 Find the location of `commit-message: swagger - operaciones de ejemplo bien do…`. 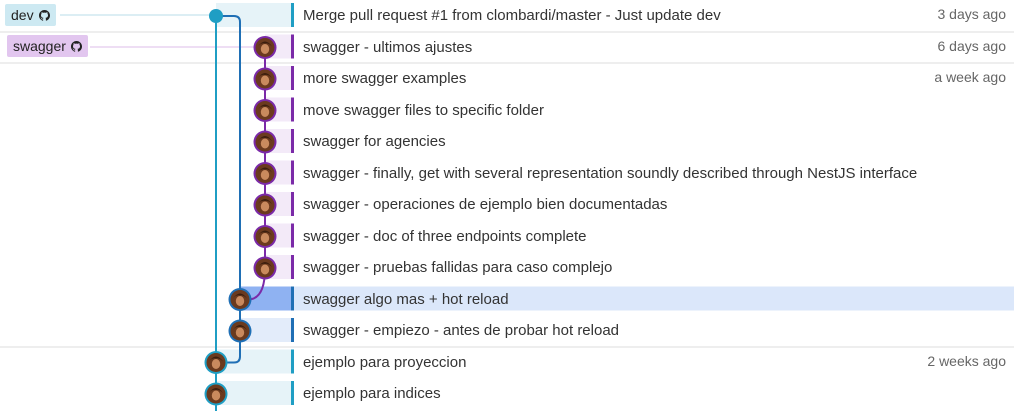

commit-message: swagger - operaciones de ejemplo bien do… is located at coordinates (485, 204).